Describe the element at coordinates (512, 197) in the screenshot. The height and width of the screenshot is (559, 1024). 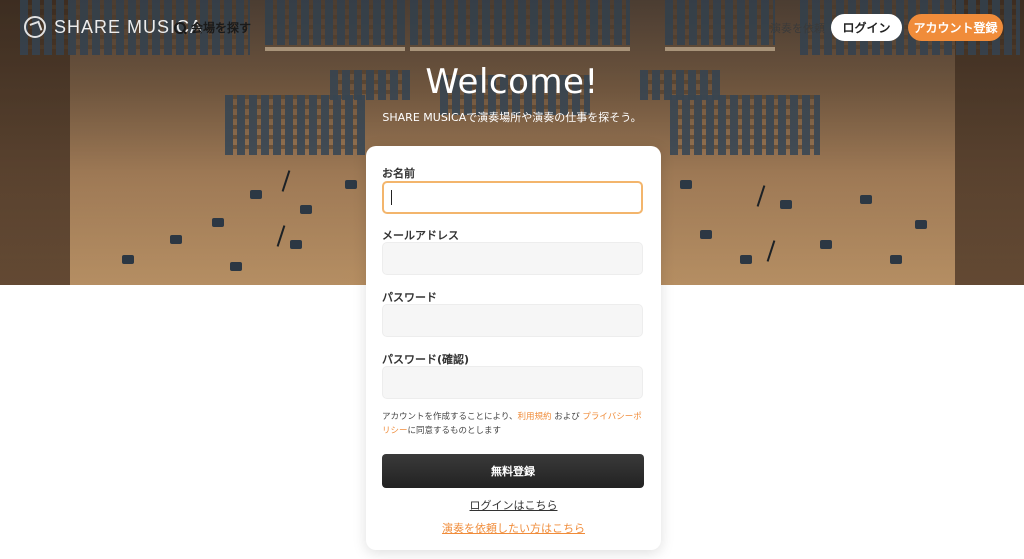
I see `name-field` at that location.